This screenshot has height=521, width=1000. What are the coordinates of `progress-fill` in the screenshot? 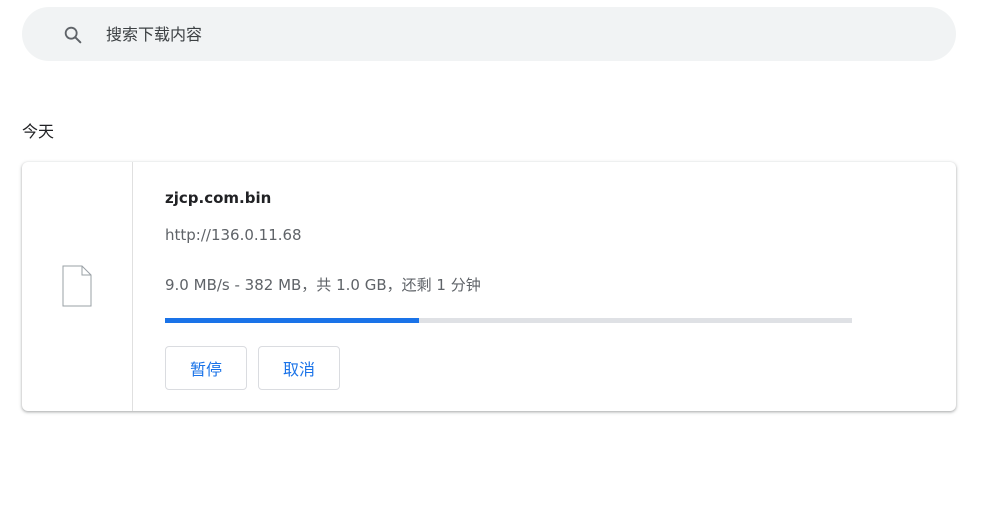 It's located at (292, 320).